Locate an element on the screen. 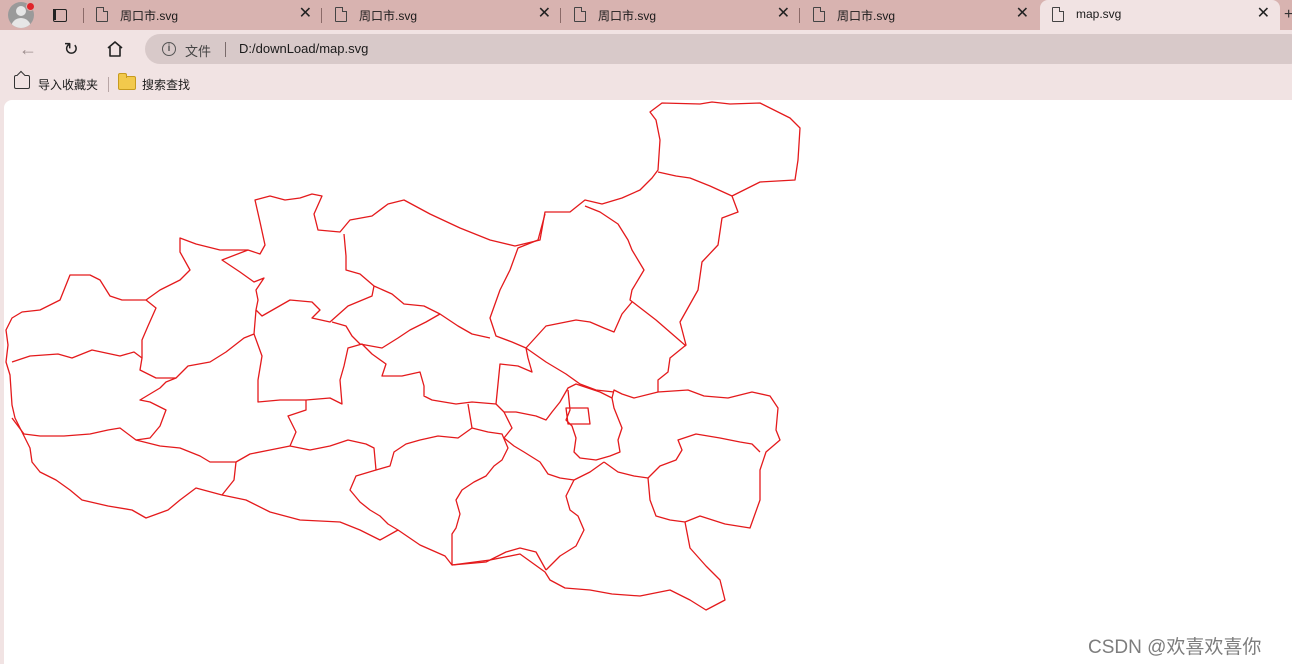  bookmark-import-favorites: 导入收藏夹 is located at coordinates (59, 84).